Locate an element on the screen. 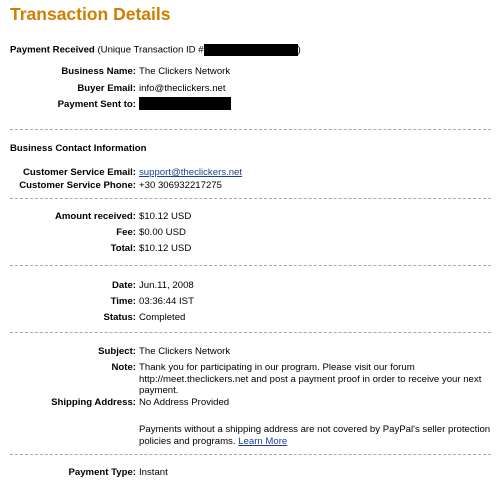  learn-more-link: Learn More is located at coordinates (262, 441).